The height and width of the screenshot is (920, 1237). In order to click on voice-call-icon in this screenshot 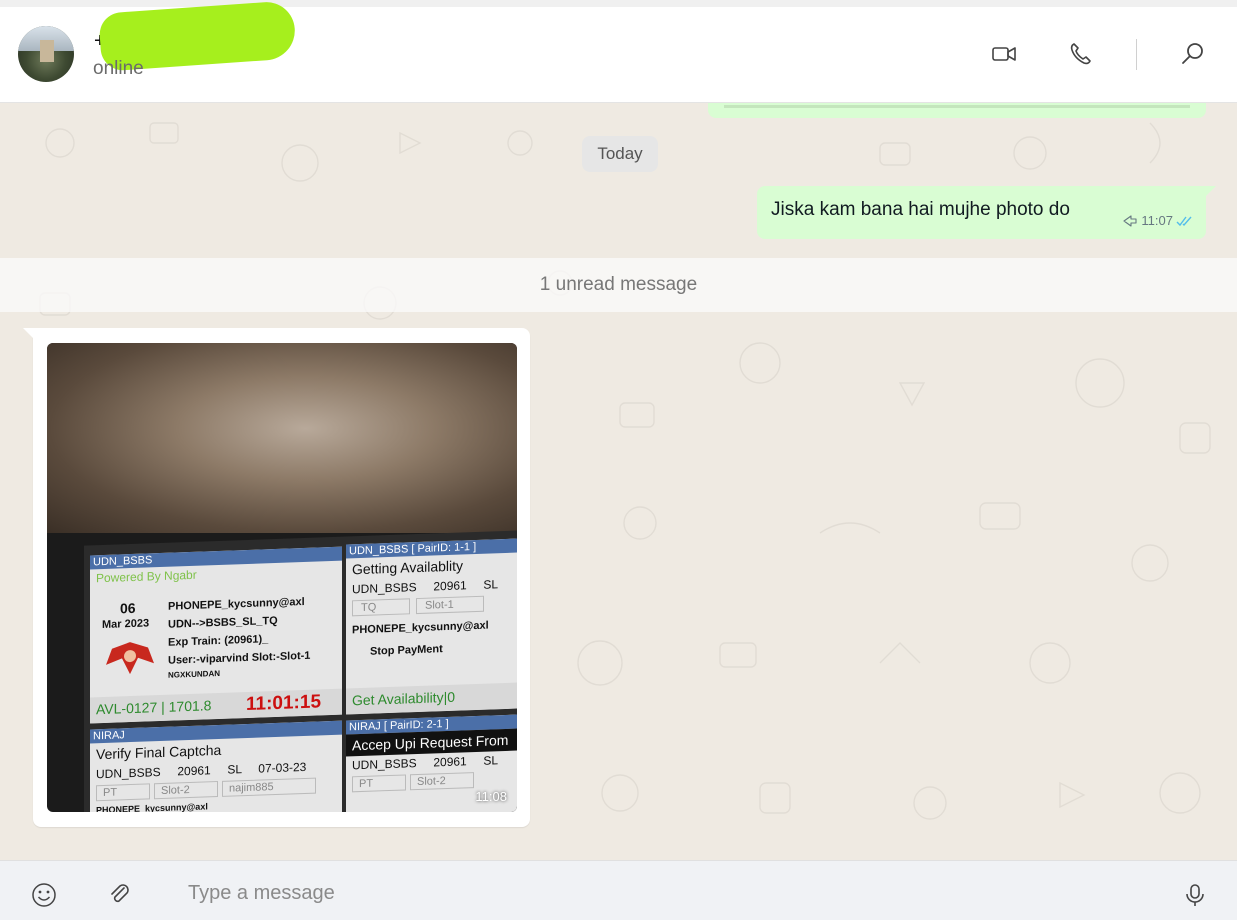, I will do `click(1080, 54)`.